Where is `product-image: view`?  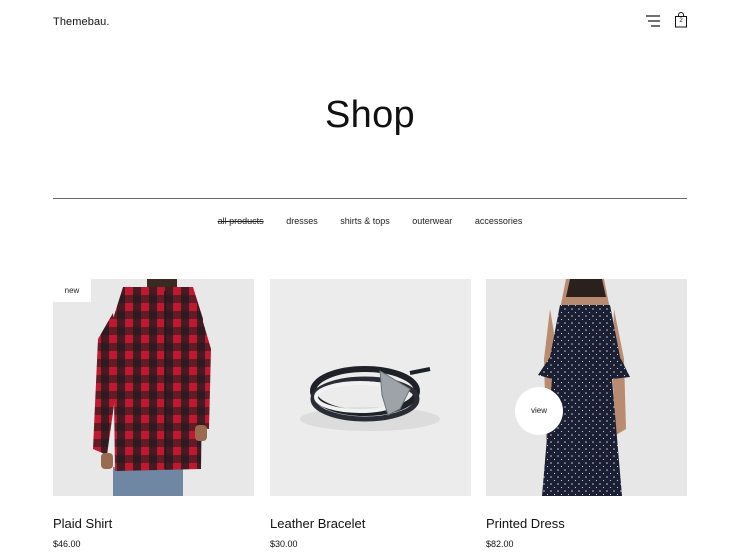
product-image: view is located at coordinates (586, 387).